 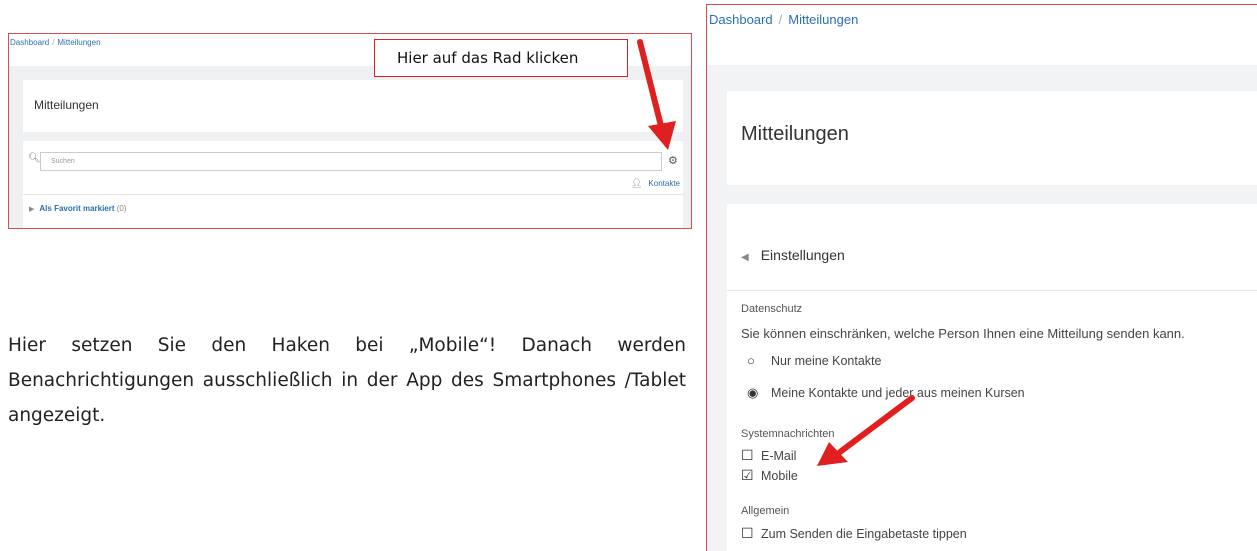 I want to click on caret-right-icon: ▶, so click(x=32, y=209).